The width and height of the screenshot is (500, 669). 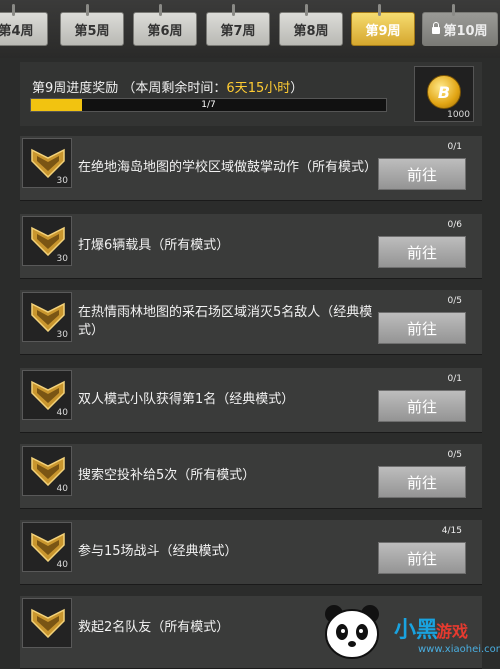 I want to click on progress-title-end: ）, so click(x=297, y=88).